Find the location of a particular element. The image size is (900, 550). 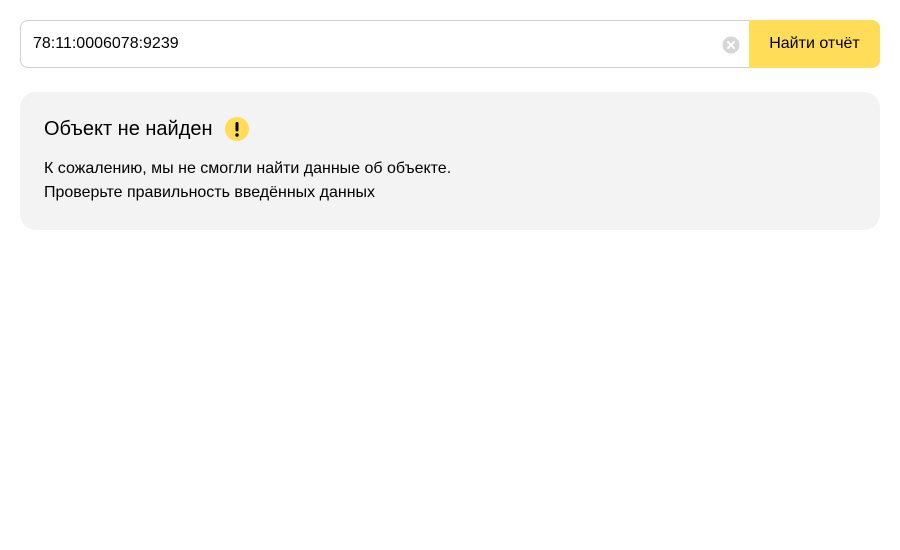

search-input is located at coordinates (385, 44).